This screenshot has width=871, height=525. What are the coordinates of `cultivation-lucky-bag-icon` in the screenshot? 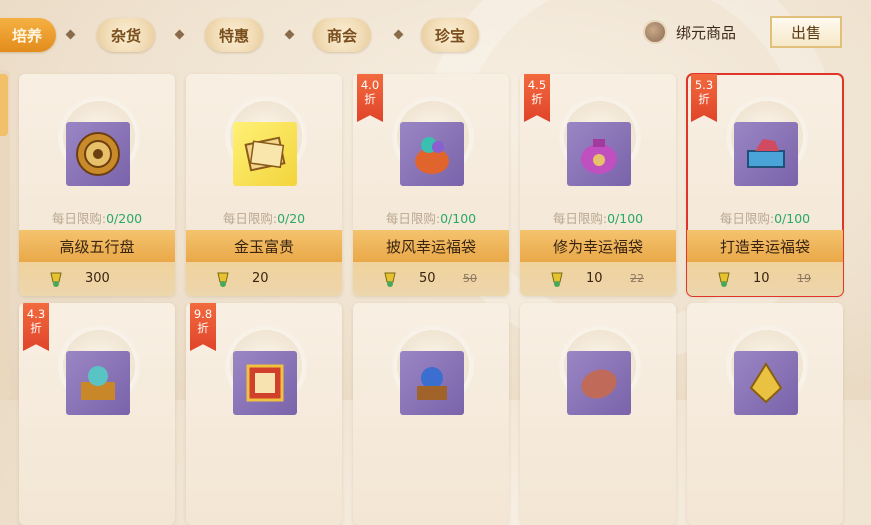 It's located at (599, 154).